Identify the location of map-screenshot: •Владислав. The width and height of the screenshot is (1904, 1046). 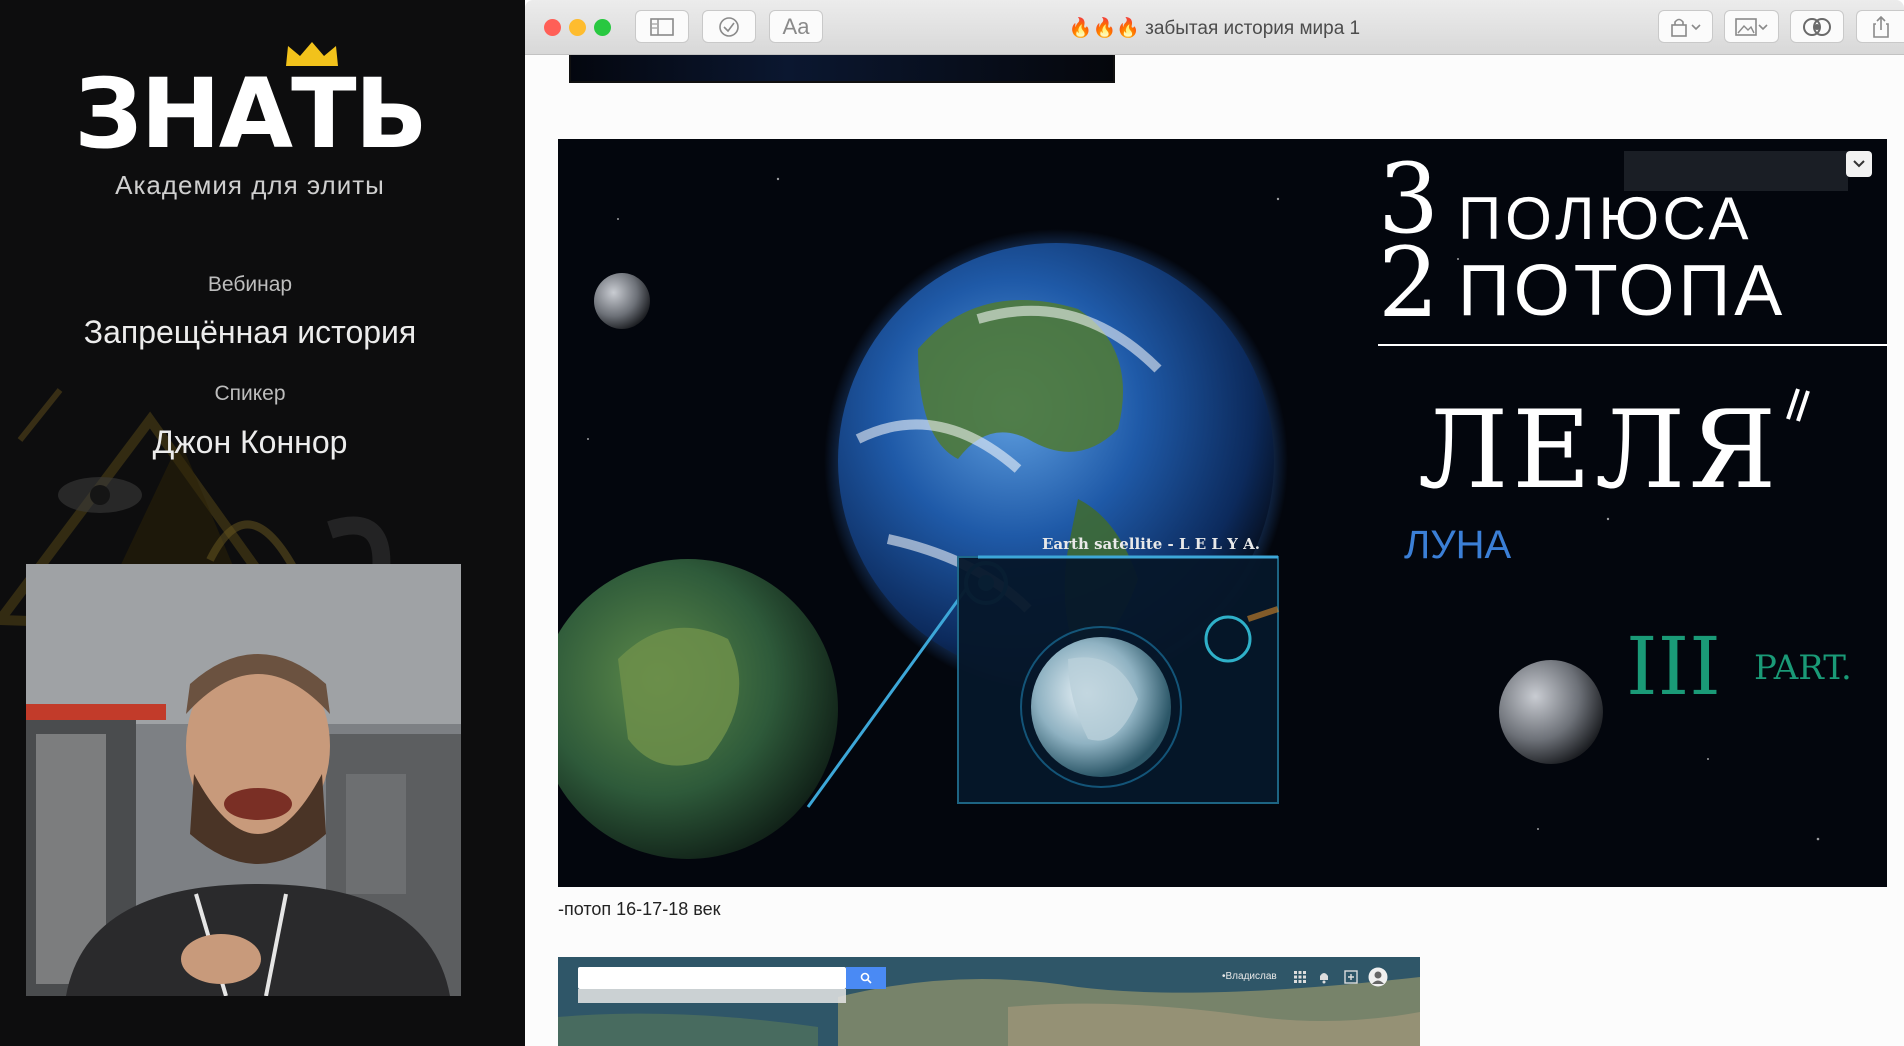
(989, 1001).